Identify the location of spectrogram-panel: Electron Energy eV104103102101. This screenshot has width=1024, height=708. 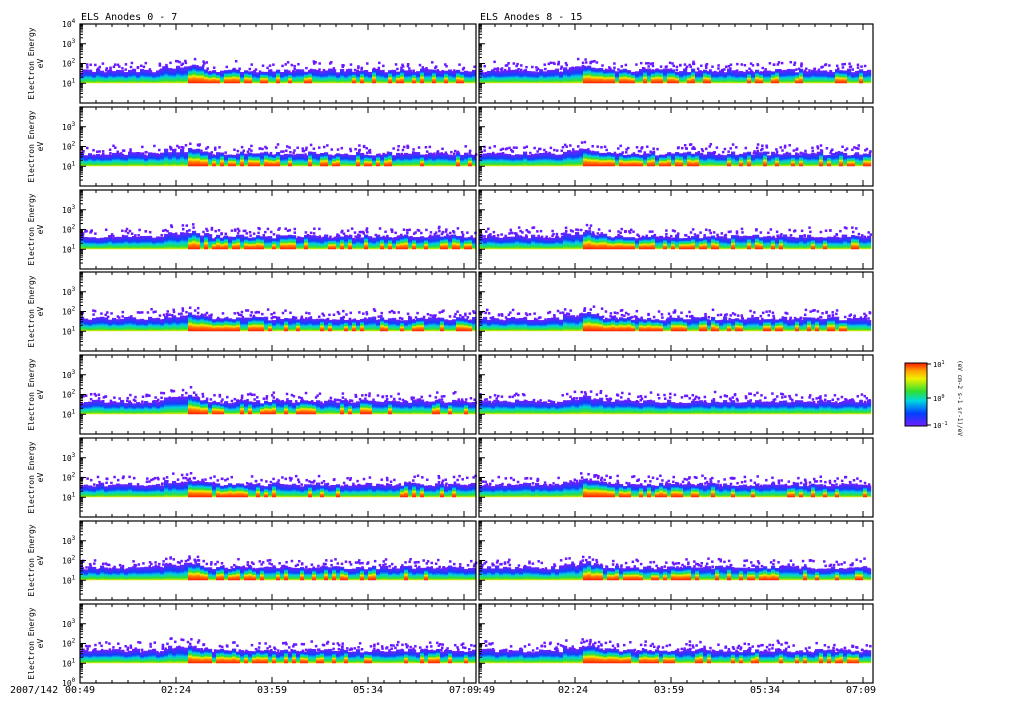
(252, 61).